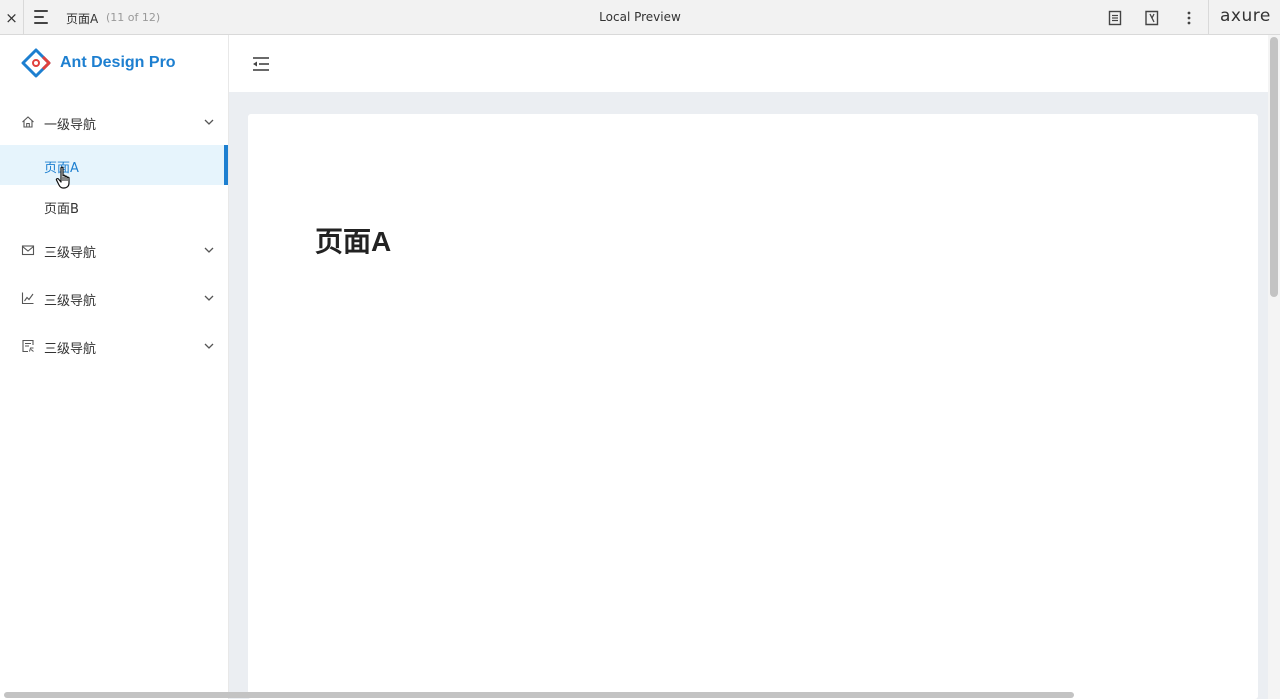 This screenshot has height=699, width=1280. Describe the element at coordinates (114, 122) in the screenshot. I see `nav-group-level1: 一级导航` at that location.